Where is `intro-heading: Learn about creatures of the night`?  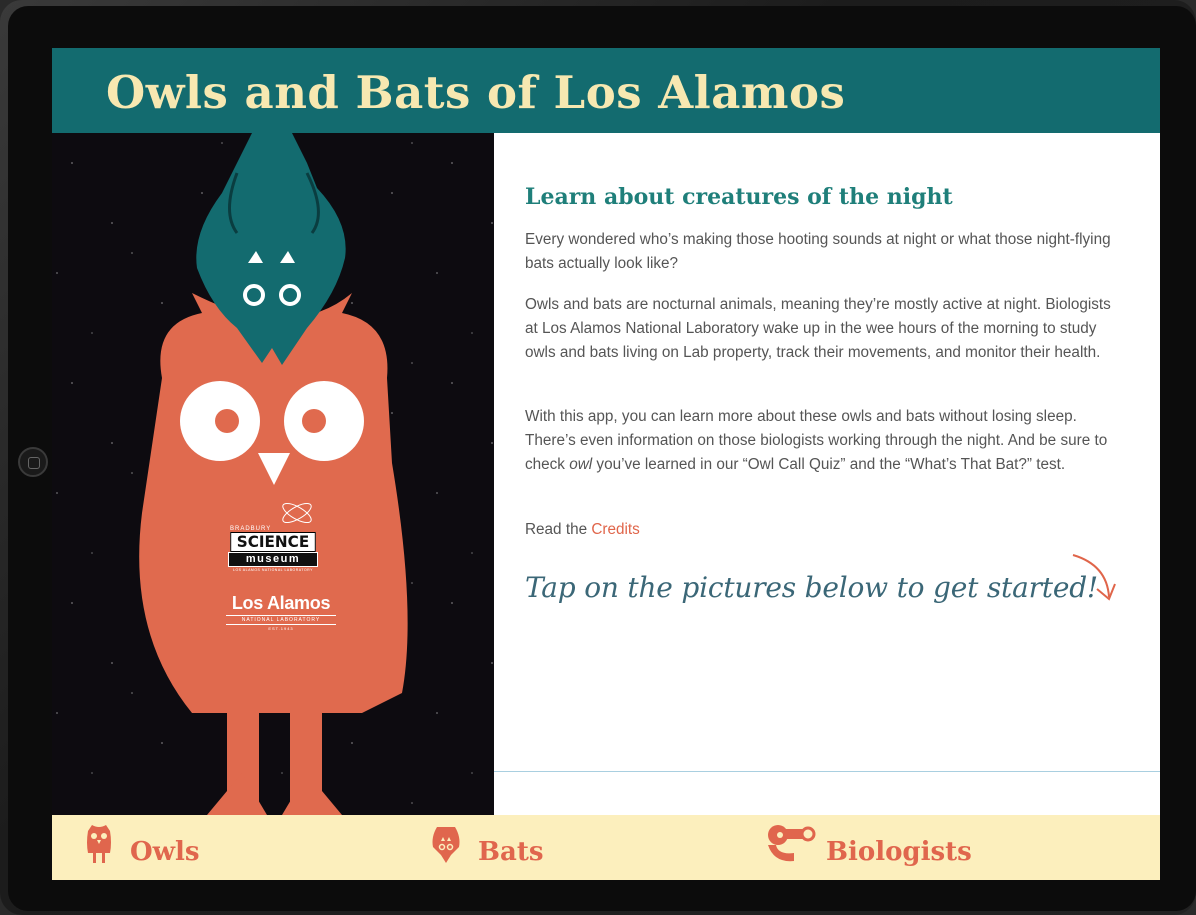
intro-heading: Learn about creatures of the night is located at coordinates (739, 197).